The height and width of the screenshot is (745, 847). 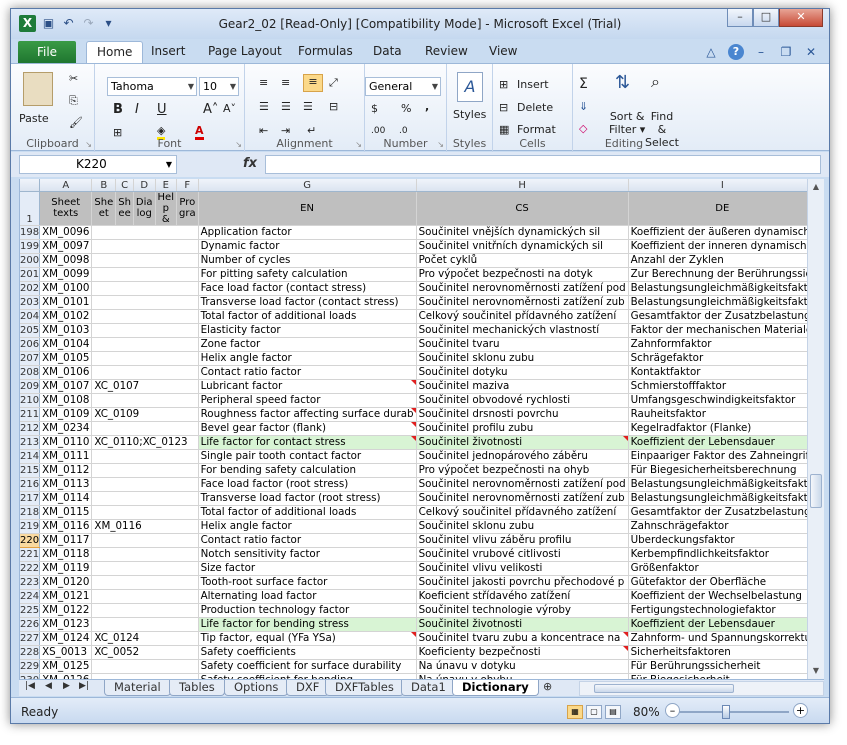 What do you see at coordinates (786, 52) in the screenshot?
I see `workbook-restore-icon: ❐` at bounding box center [786, 52].